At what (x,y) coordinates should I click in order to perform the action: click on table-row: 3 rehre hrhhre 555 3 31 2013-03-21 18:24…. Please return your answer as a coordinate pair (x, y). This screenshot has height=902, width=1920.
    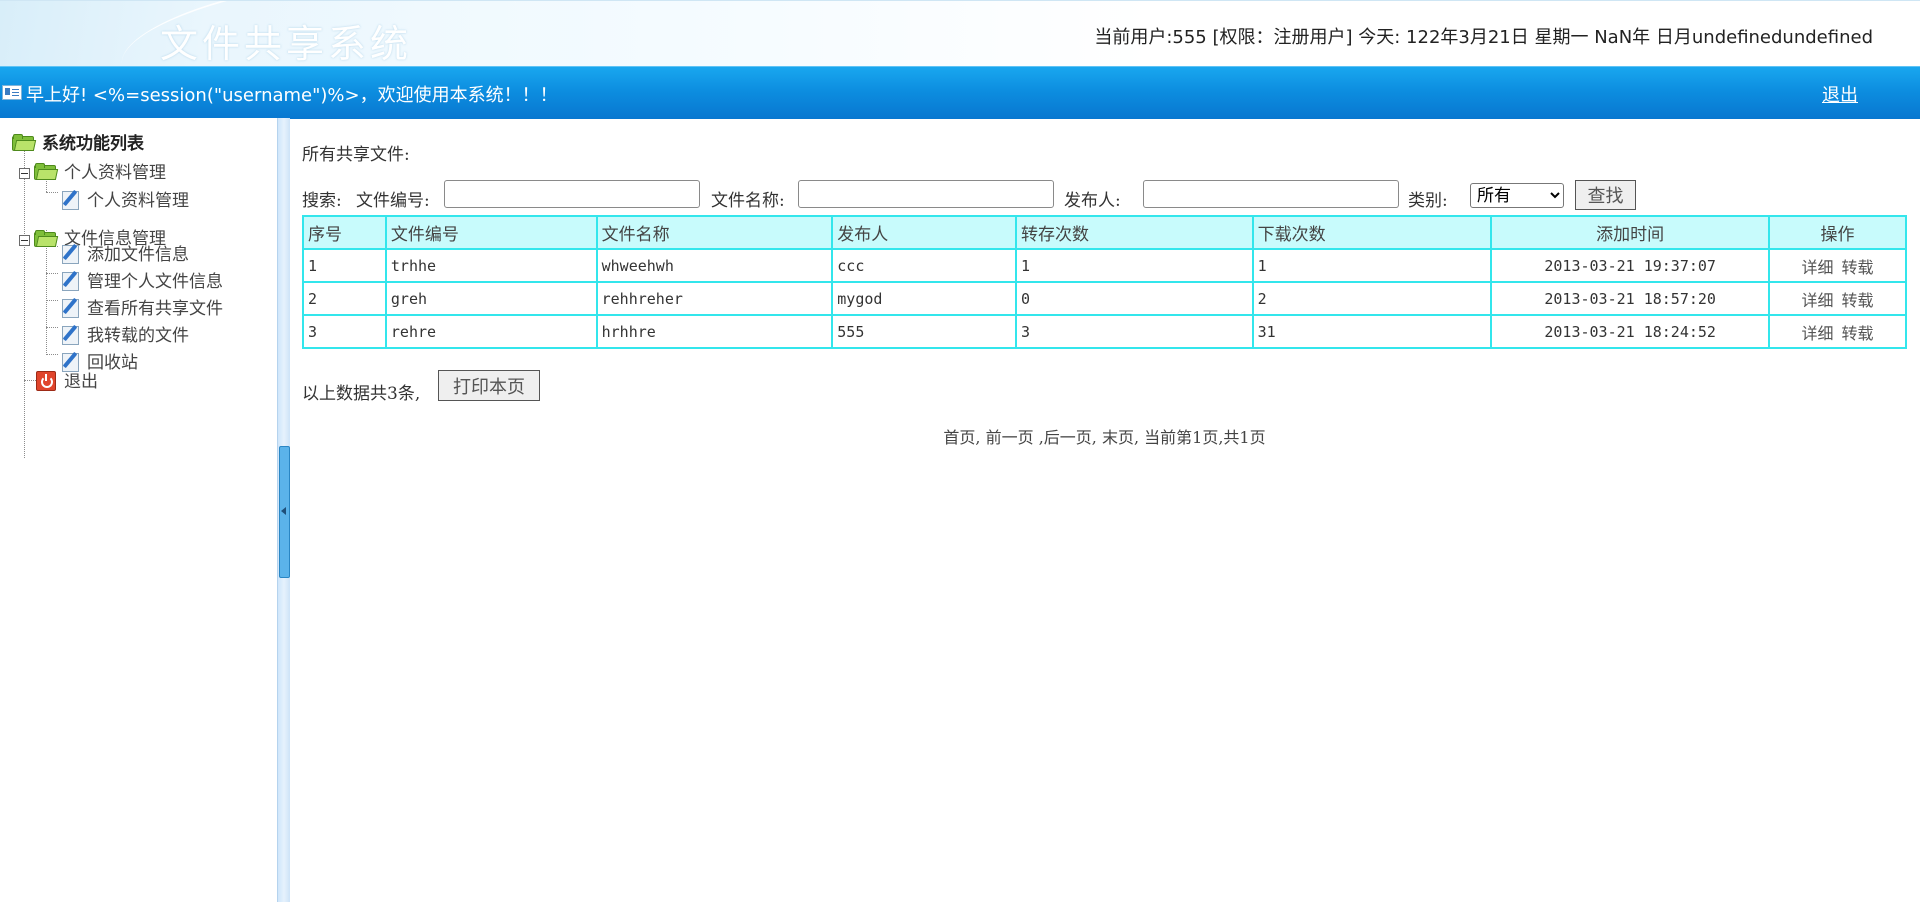
    Looking at the image, I should click on (1104, 331).